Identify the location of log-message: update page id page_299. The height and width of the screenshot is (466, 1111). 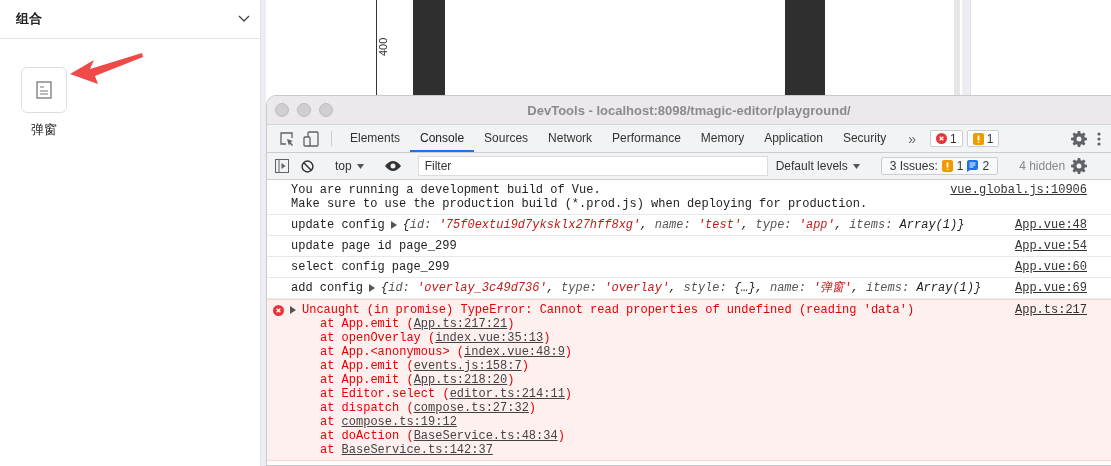
(374, 246).